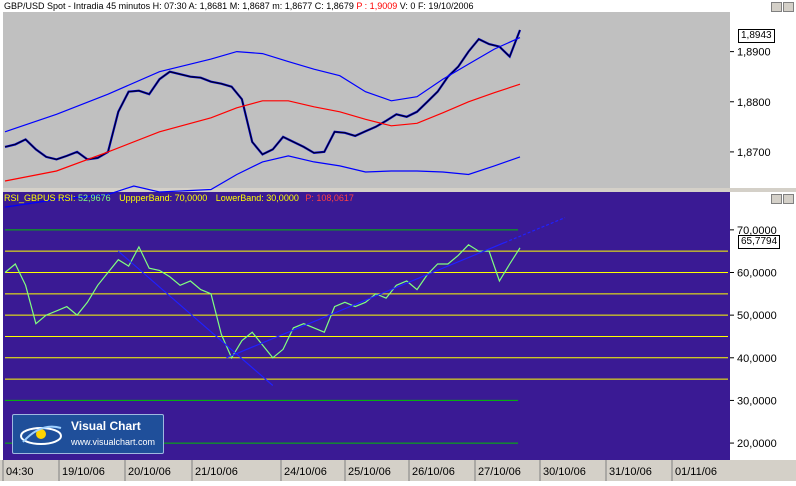 This screenshot has height=486, width=796. What do you see at coordinates (113, 442) in the screenshot?
I see `logo-url: www.visualchart.com` at bounding box center [113, 442].